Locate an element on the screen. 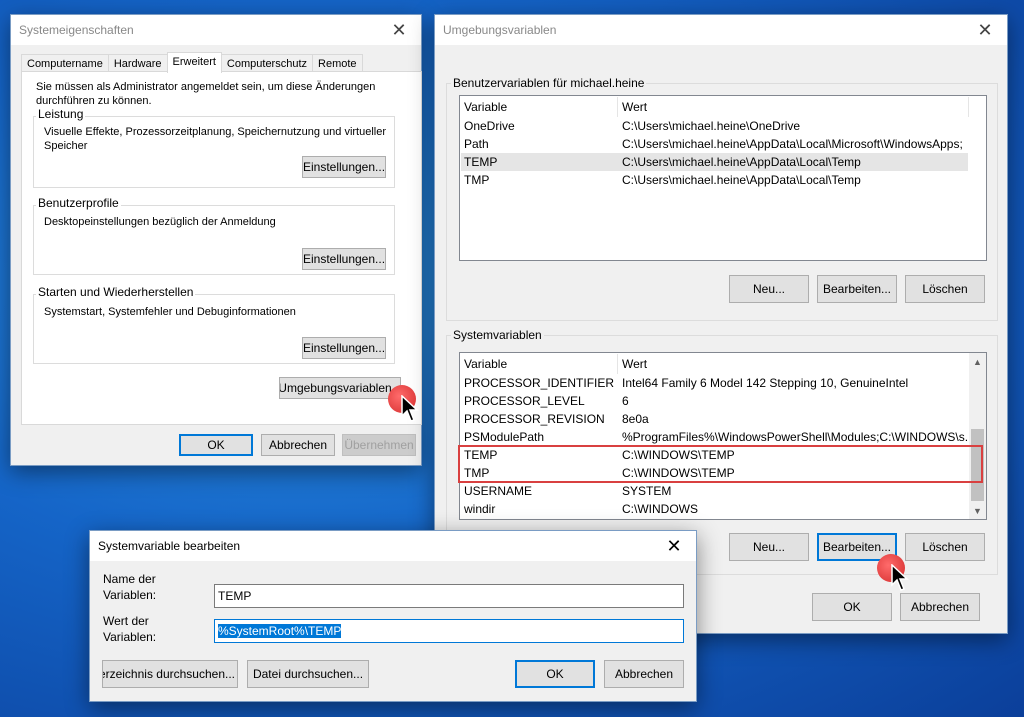 The height and width of the screenshot is (717, 1024). variable-value-field: %SystemRoot%\TEMP is located at coordinates (449, 631).